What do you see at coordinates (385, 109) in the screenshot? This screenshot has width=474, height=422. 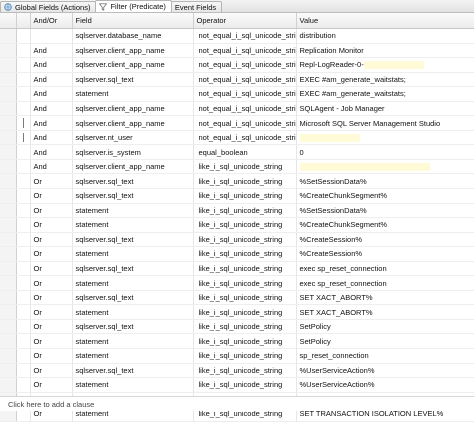 I see `value-cell: SQLAgent - Job Manager` at bounding box center [385, 109].